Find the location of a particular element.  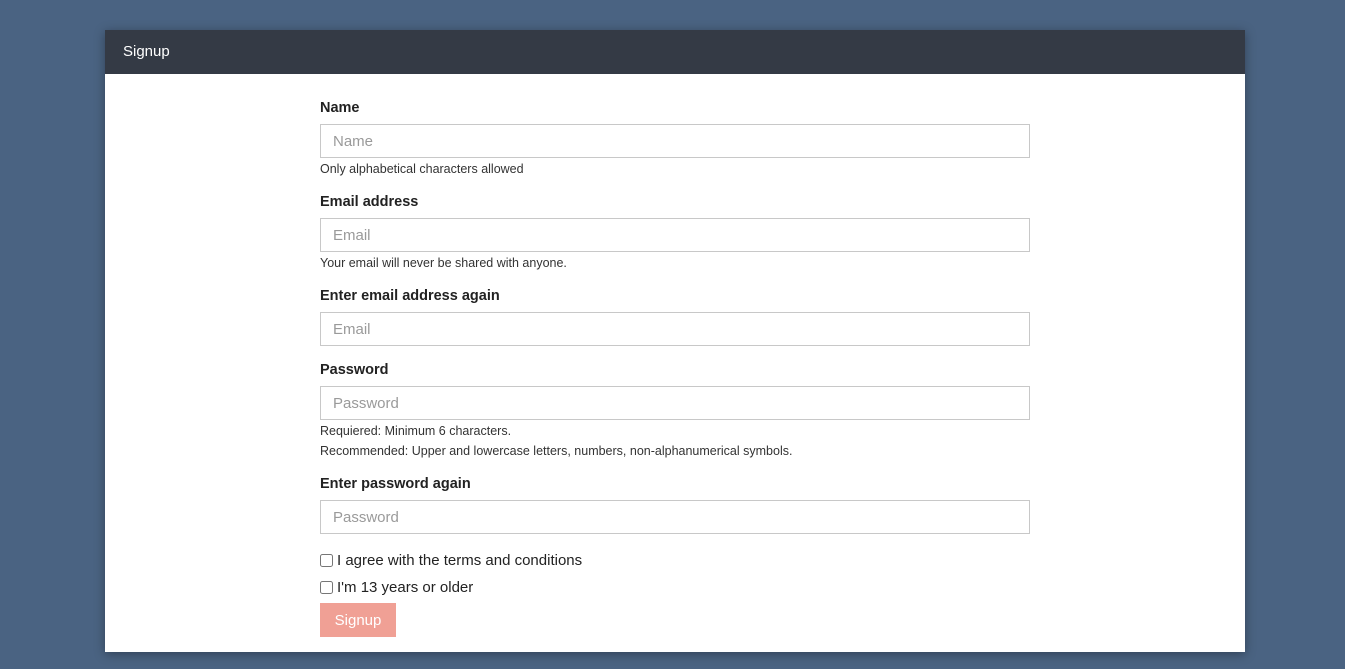

email-label: Email address is located at coordinates (369, 202).